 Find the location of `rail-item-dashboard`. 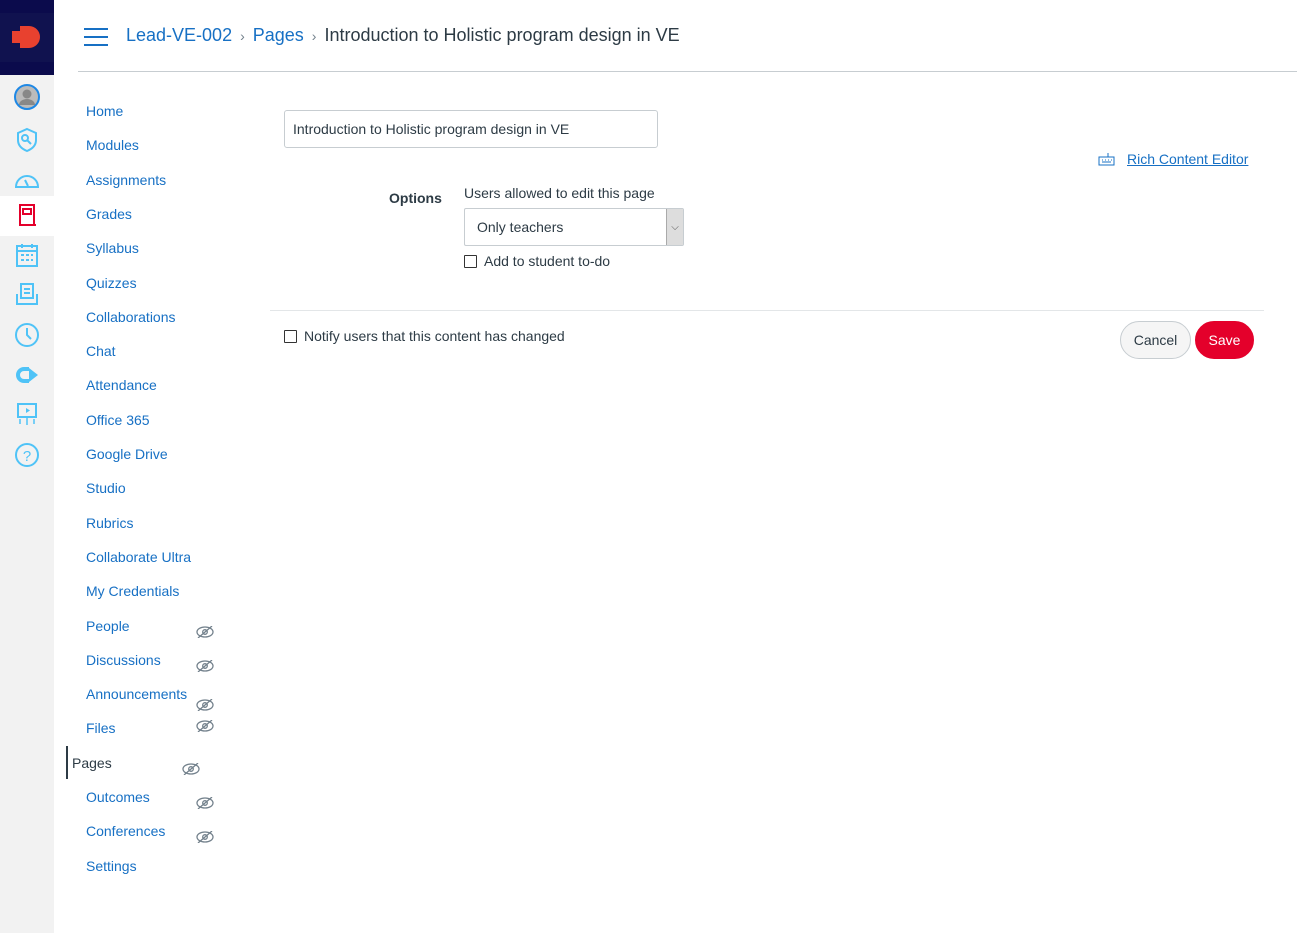

rail-item-dashboard is located at coordinates (27, 180).